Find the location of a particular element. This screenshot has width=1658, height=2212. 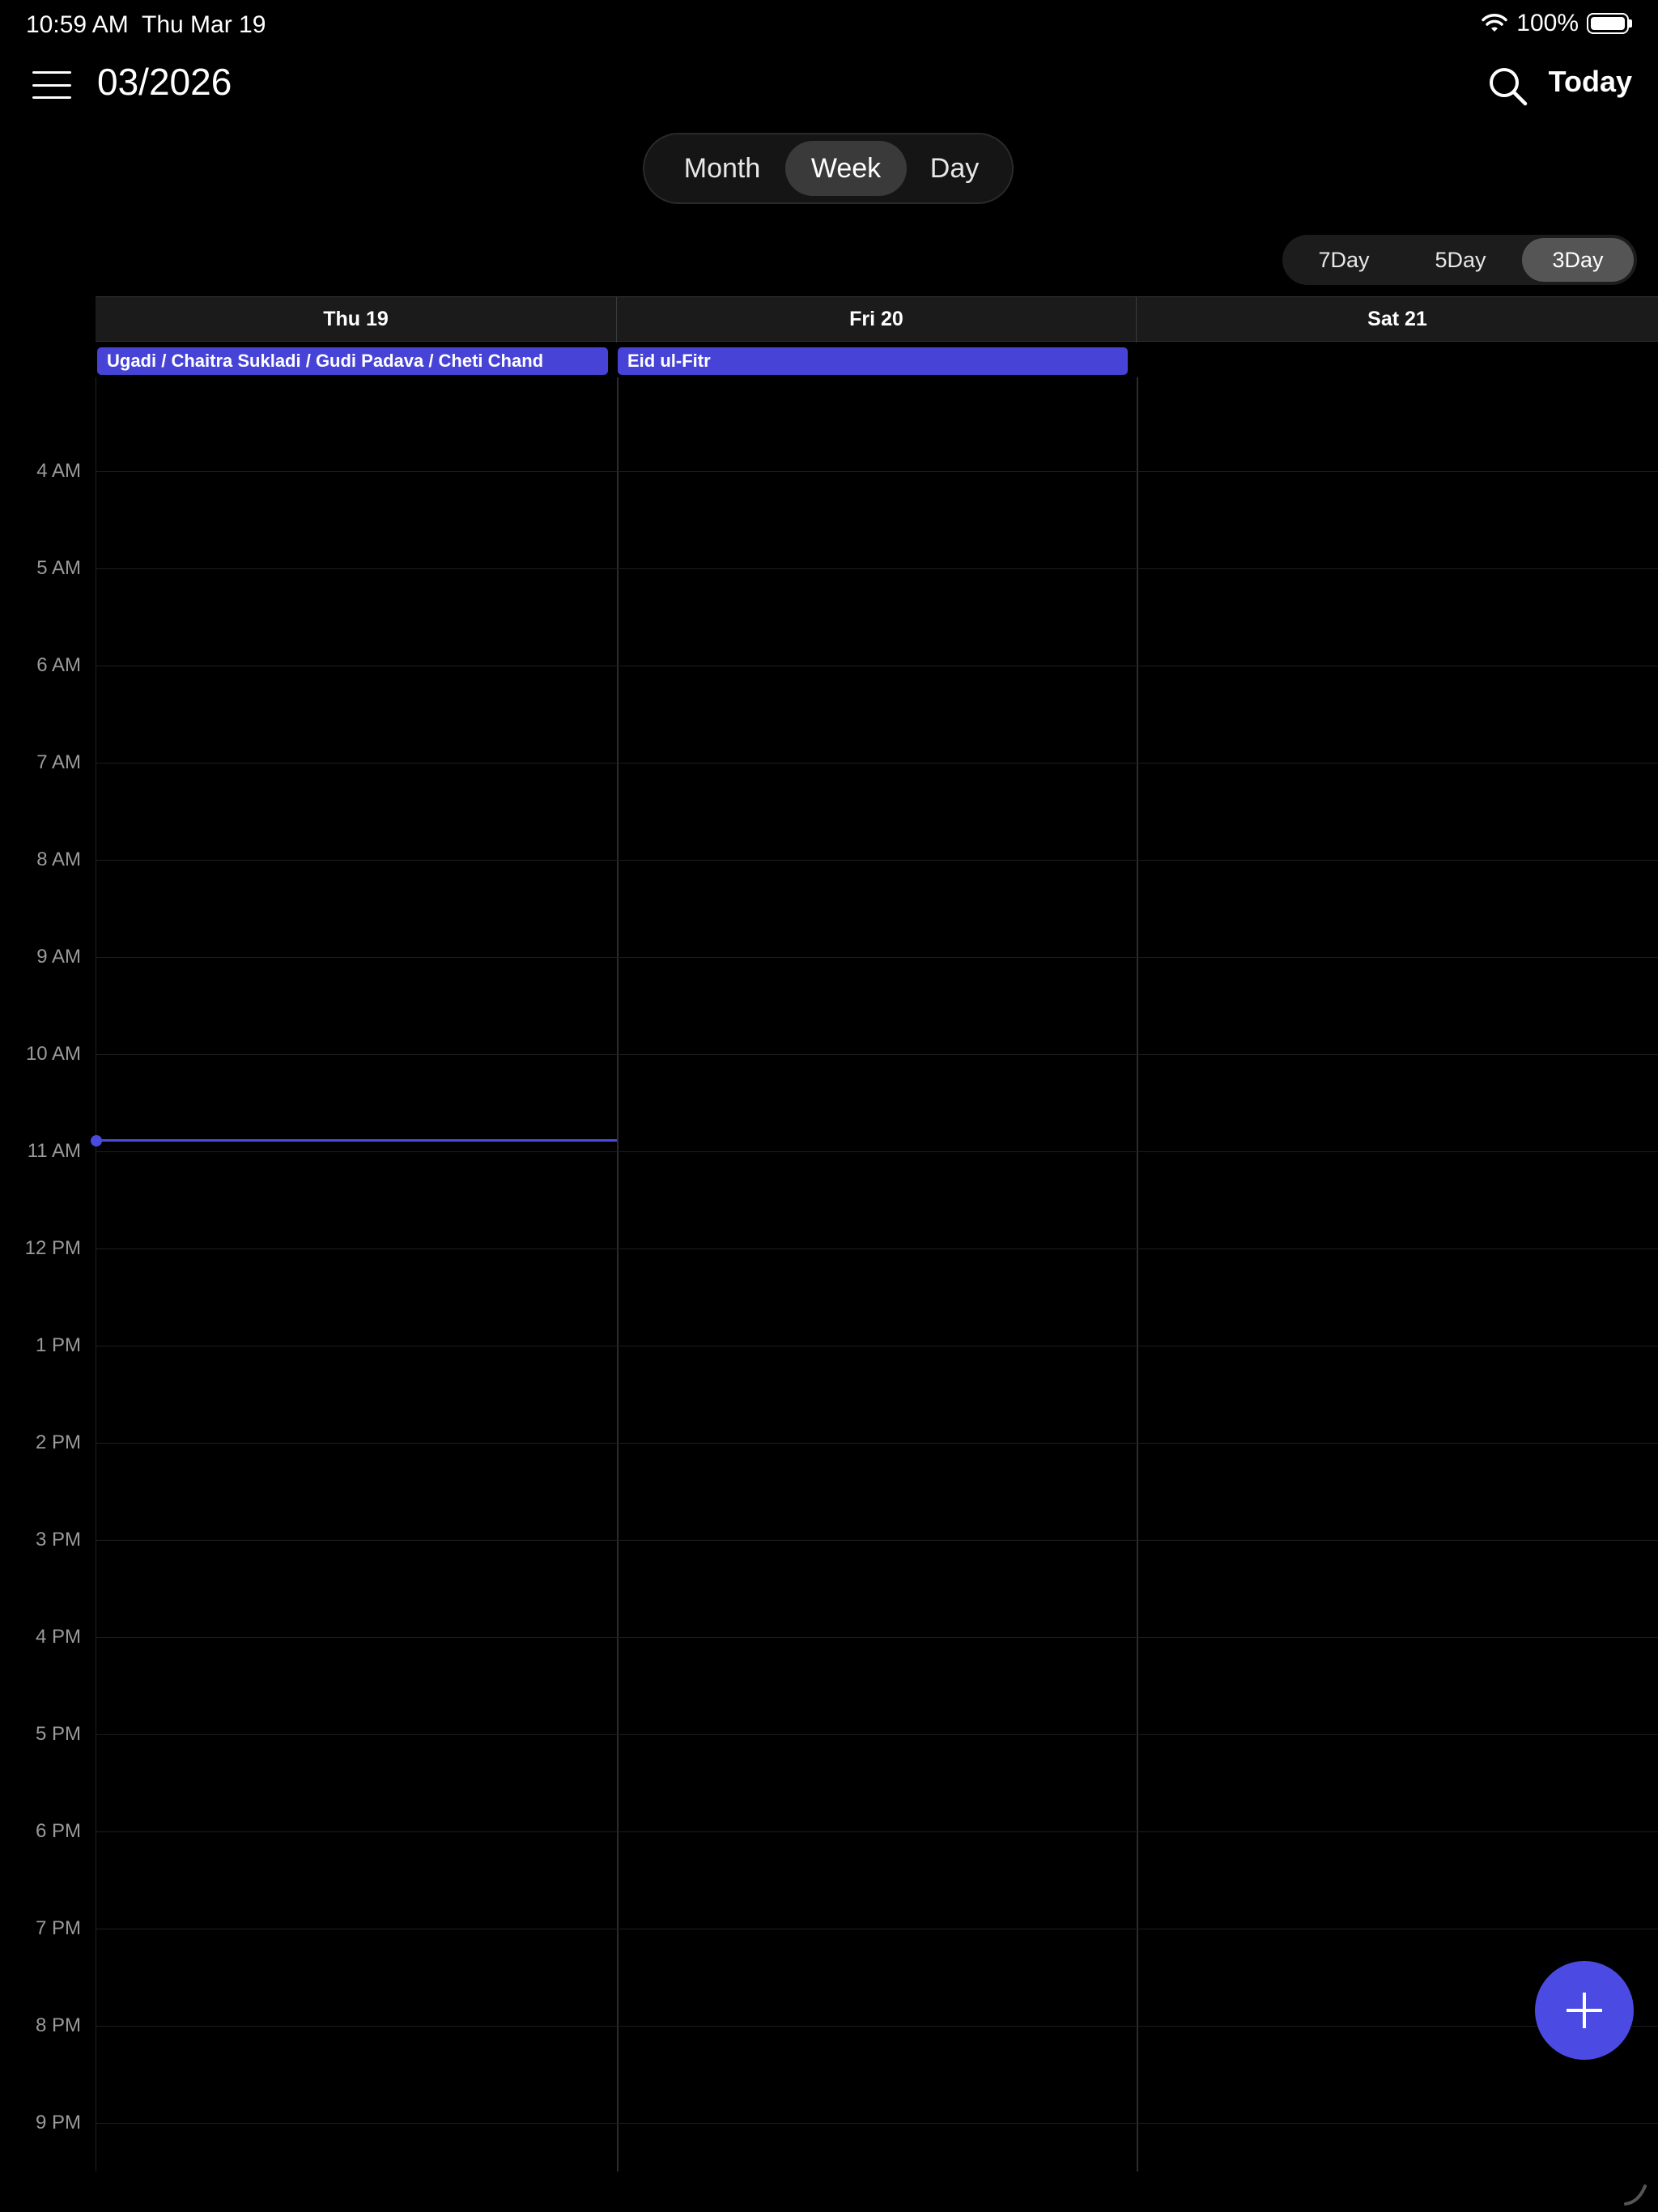

add-event-button is located at coordinates (1584, 2011).